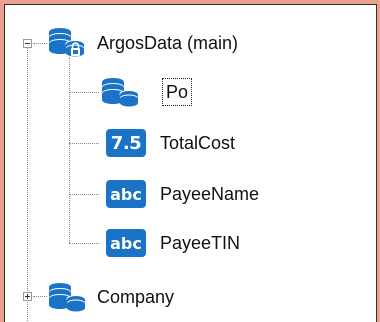  I want to click on tree-node-root: ArgosData (main), so click(142, 43).